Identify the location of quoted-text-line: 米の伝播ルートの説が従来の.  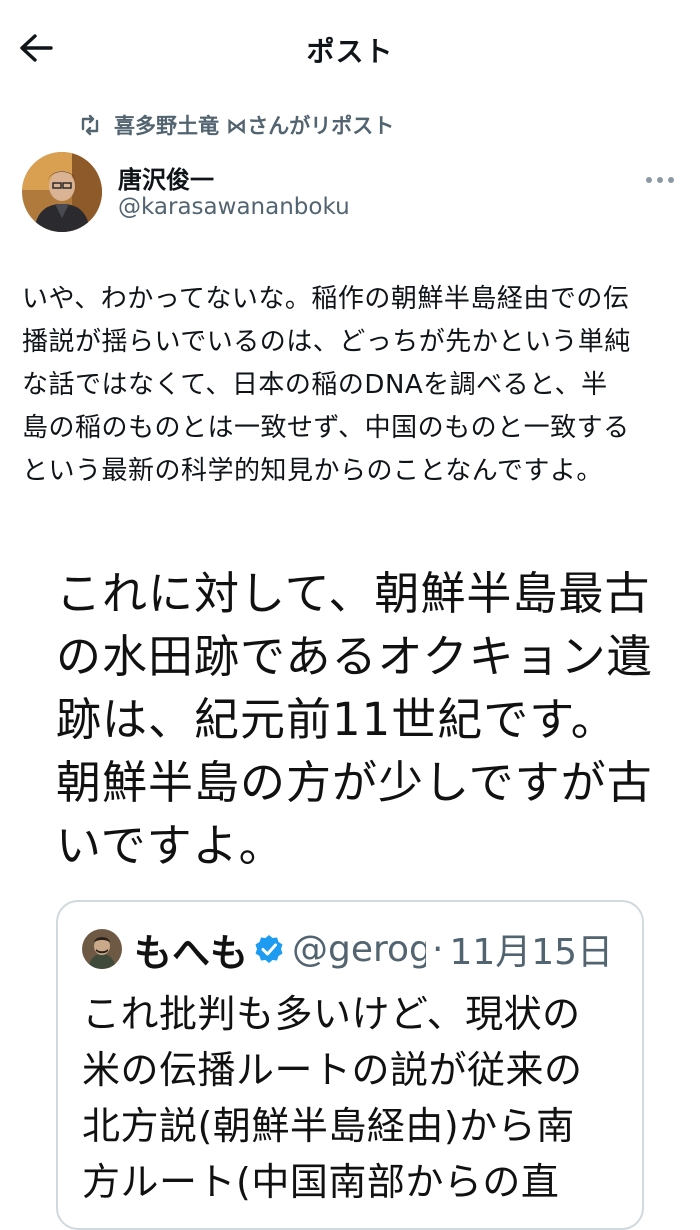
(332, 1070).